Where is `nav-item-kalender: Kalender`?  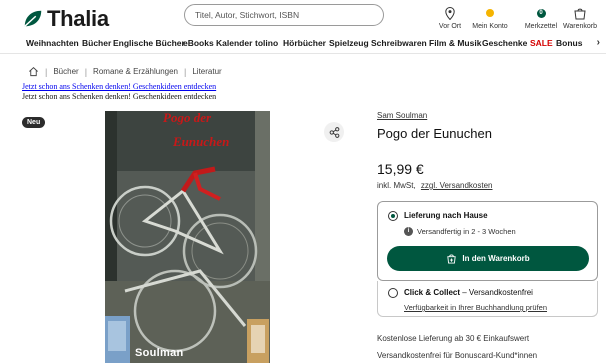 nav-item-kalender: Kalender is located at coordinates (234, 43).